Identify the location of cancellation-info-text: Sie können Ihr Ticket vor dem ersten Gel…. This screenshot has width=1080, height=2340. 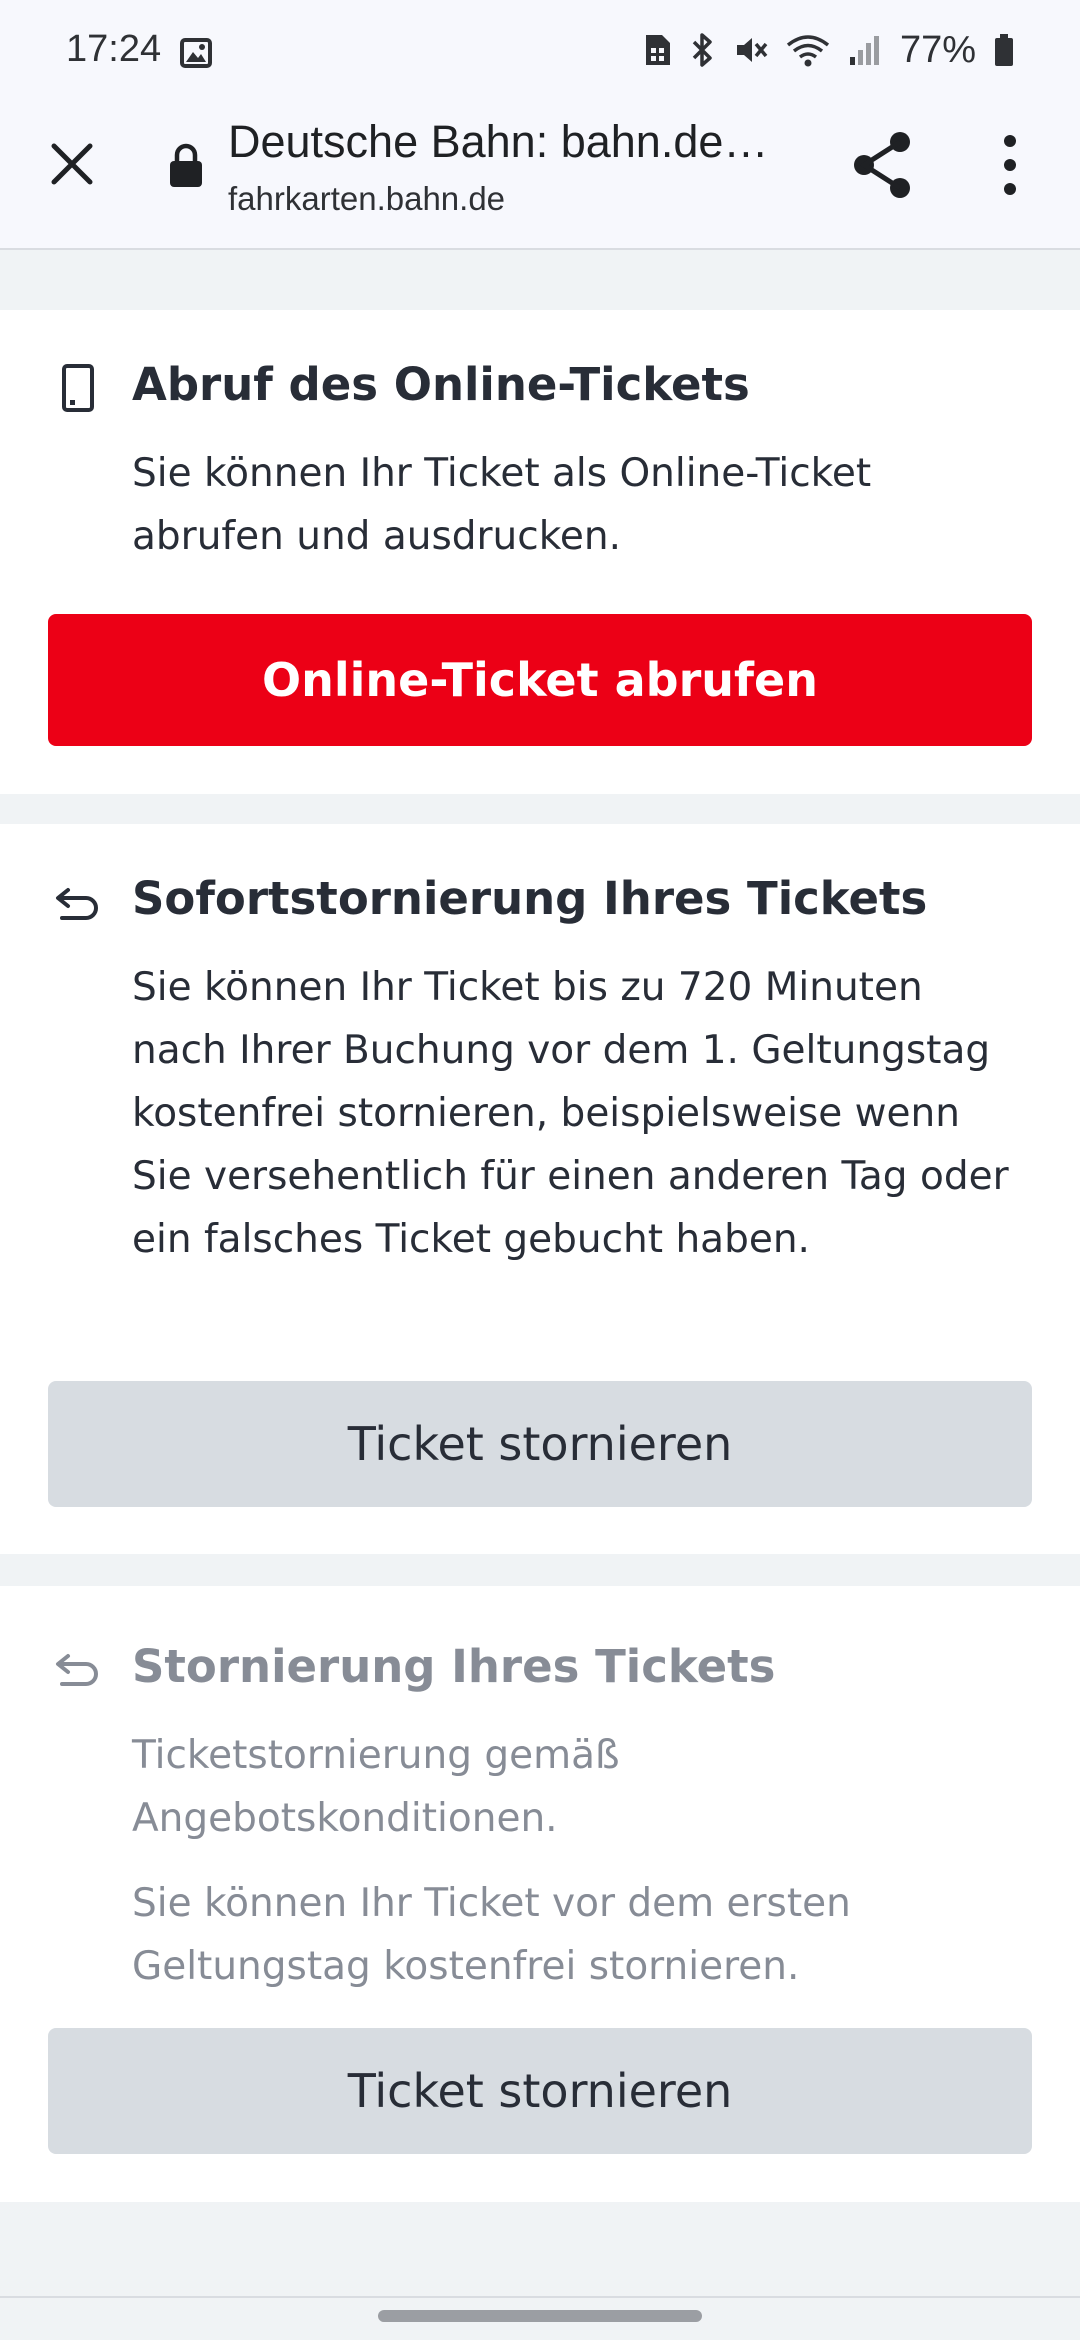
(491, 1935).